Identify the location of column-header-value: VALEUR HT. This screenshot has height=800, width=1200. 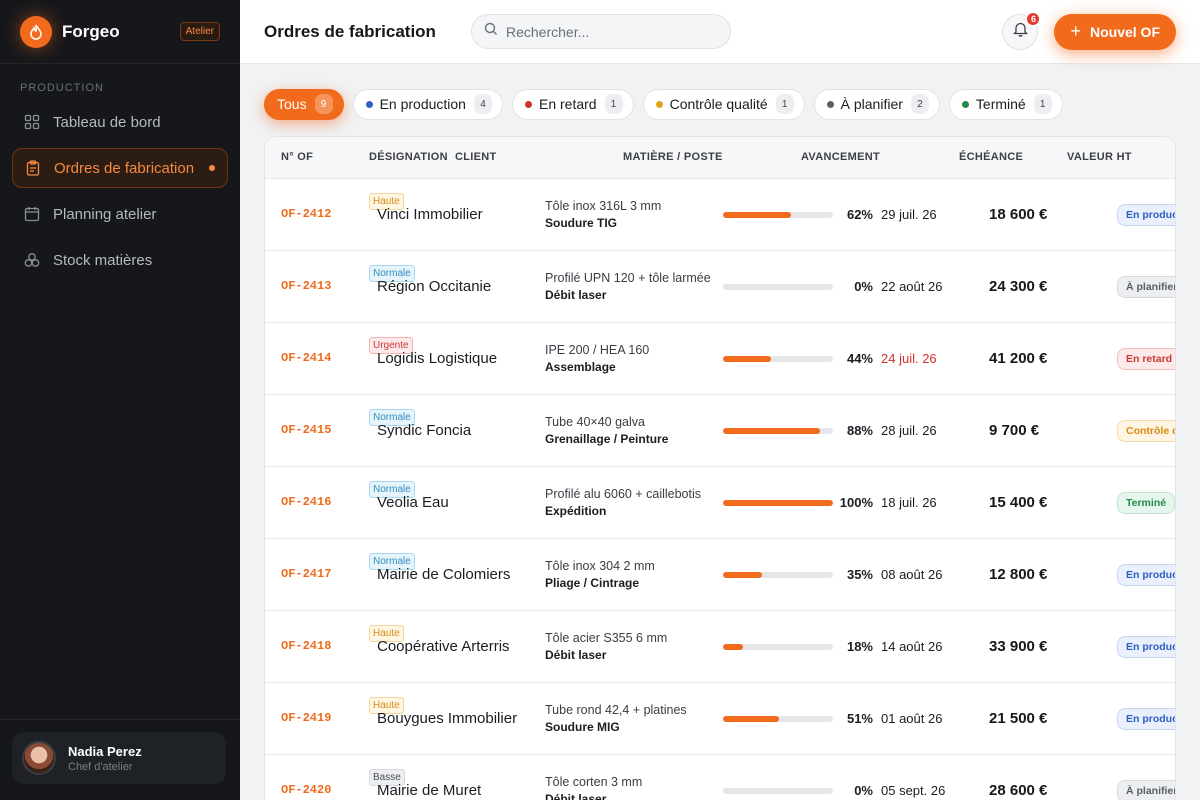
(1099, 157).